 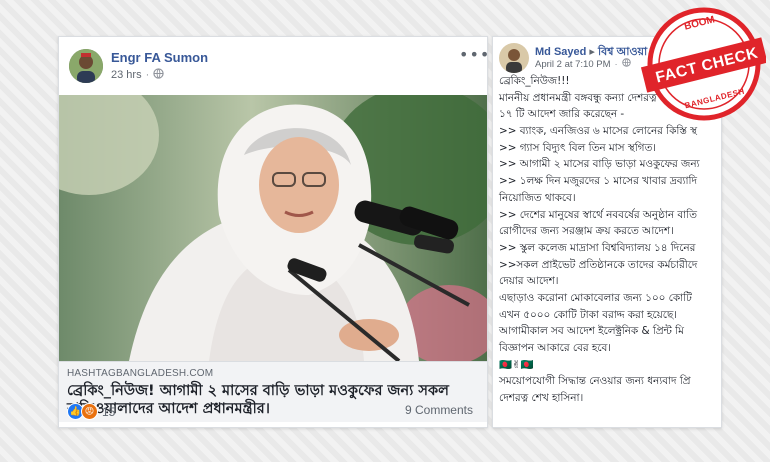 I want to click on angry-icon: 😡, so click(x=89, y=411).